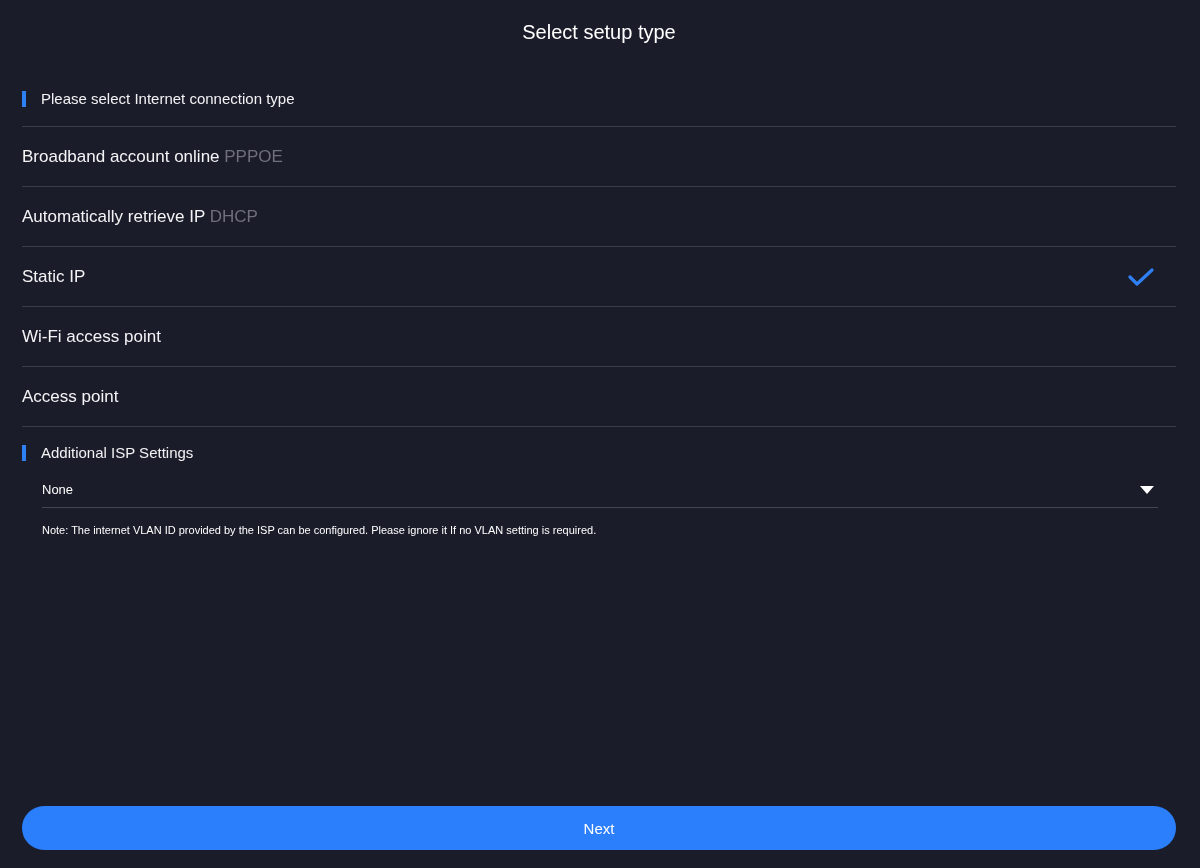  Describe the element at coordinates (599, 277) in the screenshot. I see `connection-option: Static IP` at that location.